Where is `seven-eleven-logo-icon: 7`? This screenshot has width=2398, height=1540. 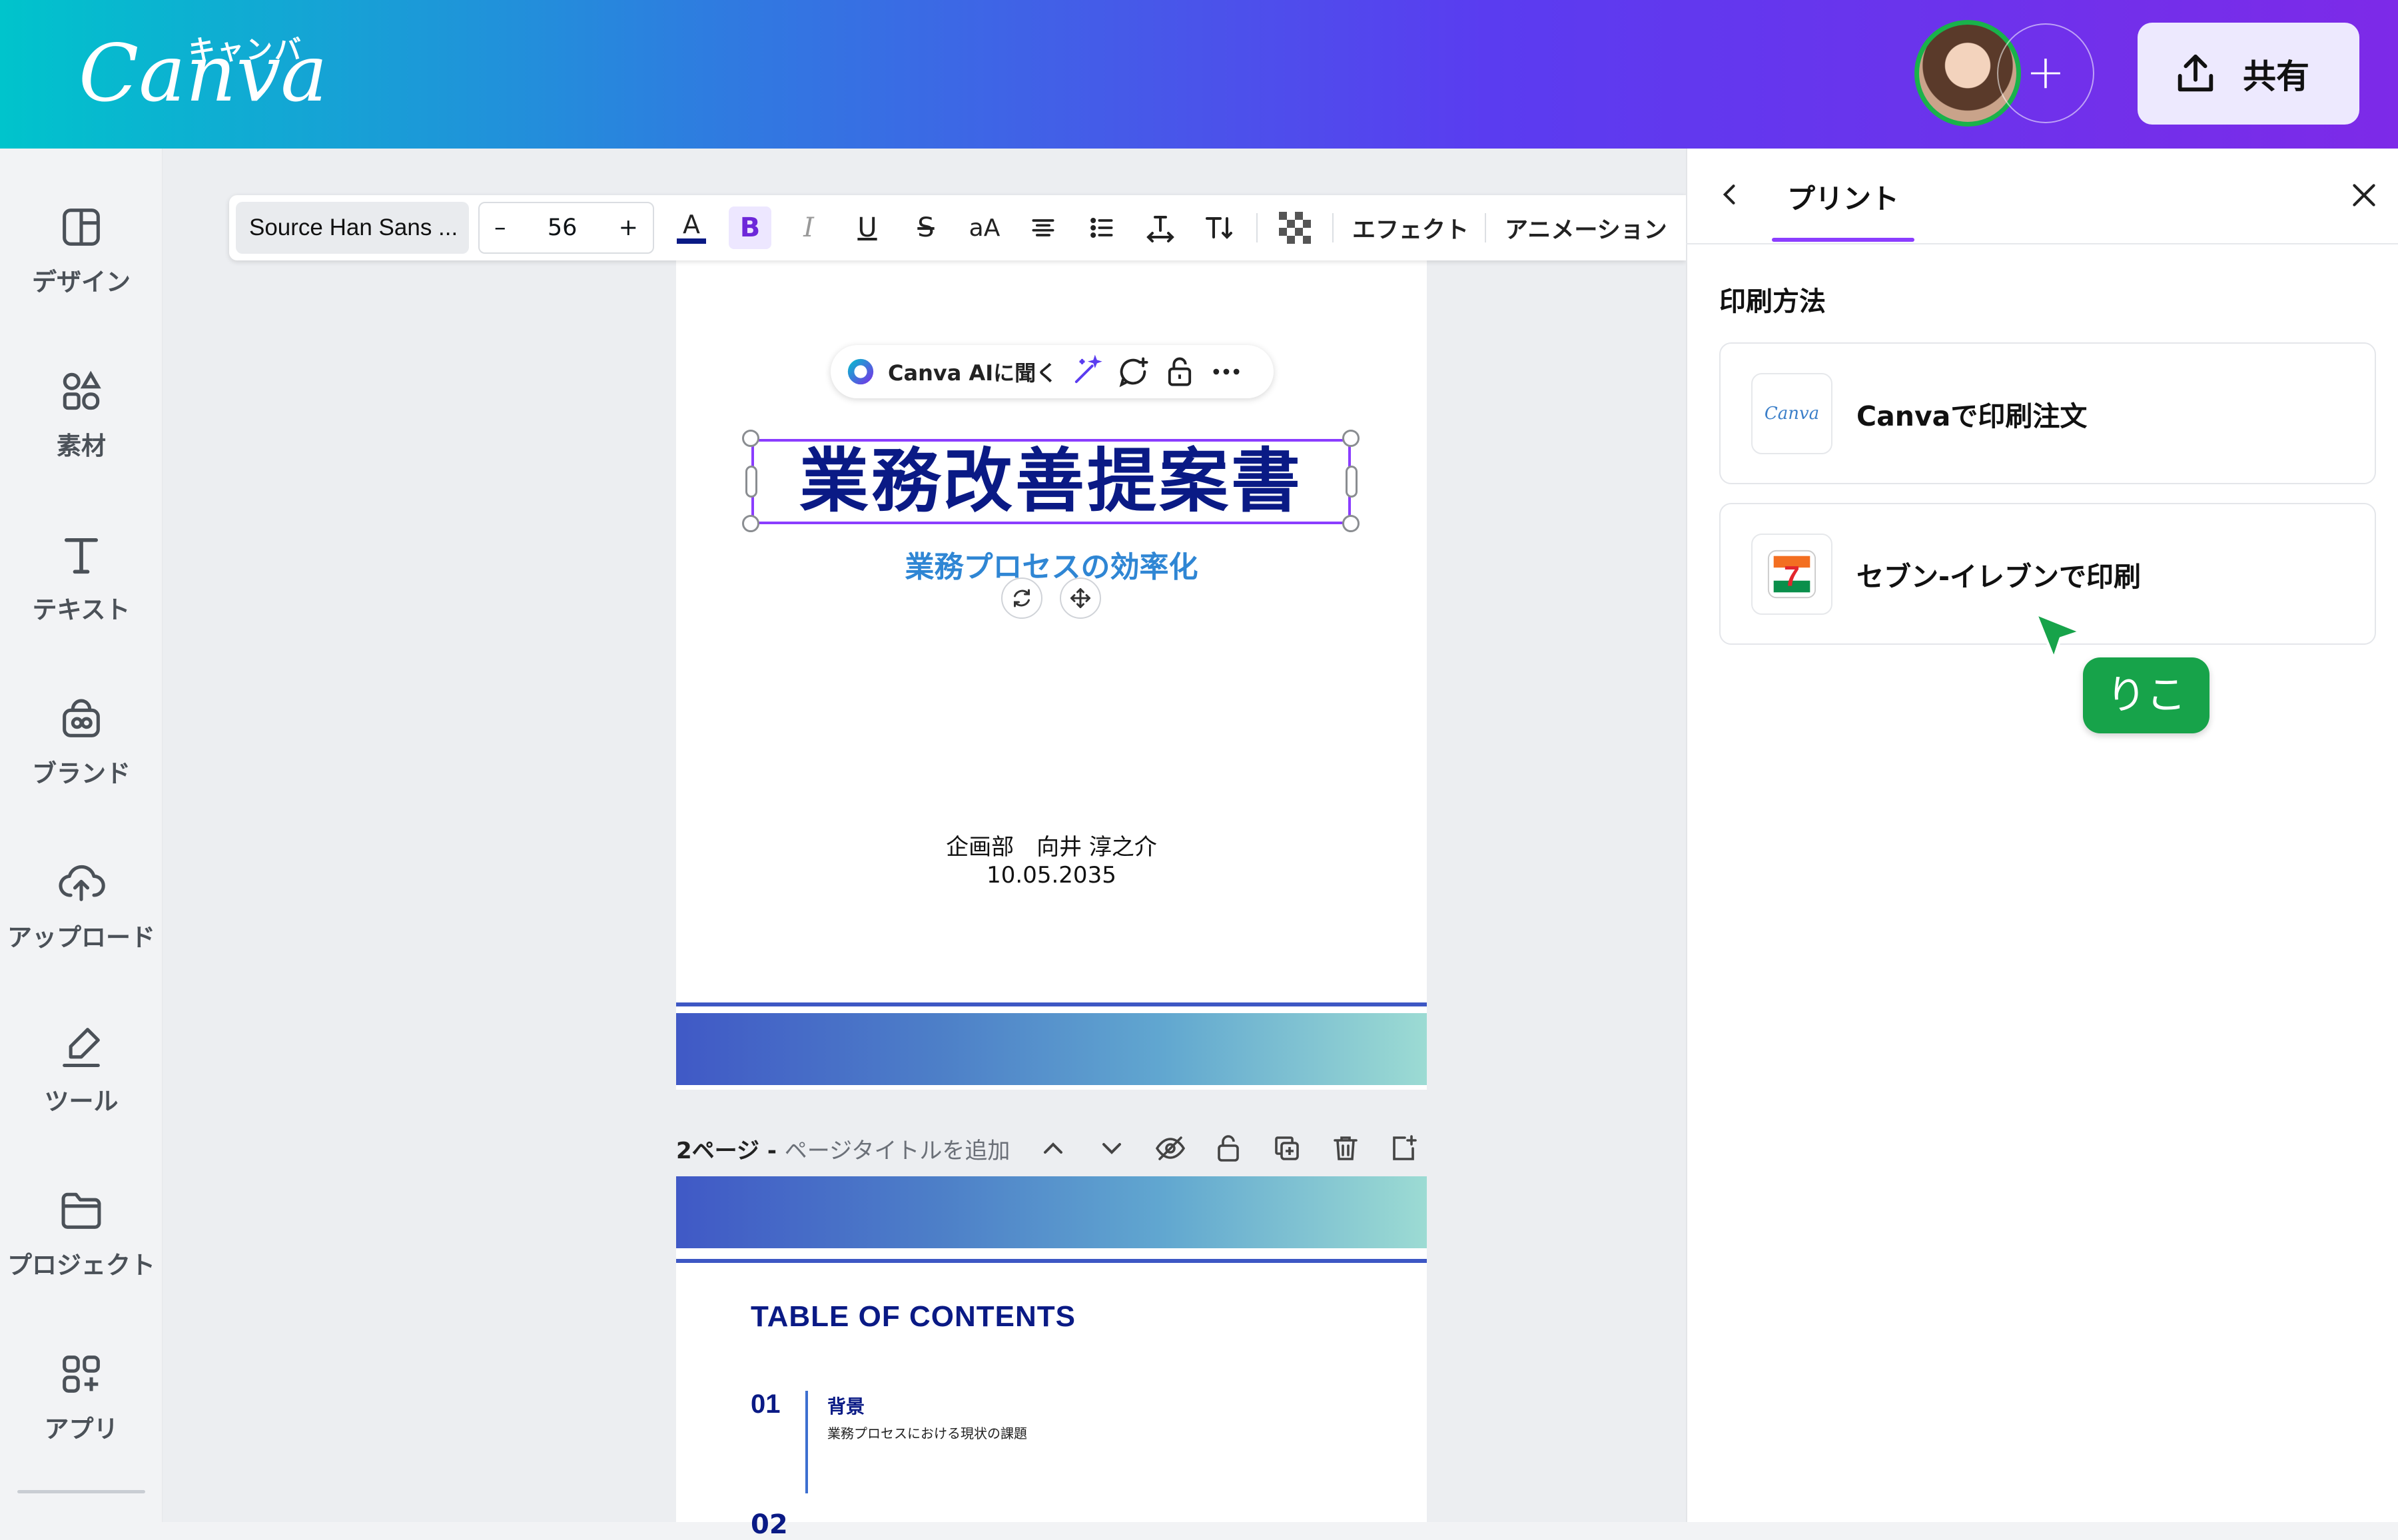
seven-eleven-logo-icon: 7 is located at coordinates (1791, 574).